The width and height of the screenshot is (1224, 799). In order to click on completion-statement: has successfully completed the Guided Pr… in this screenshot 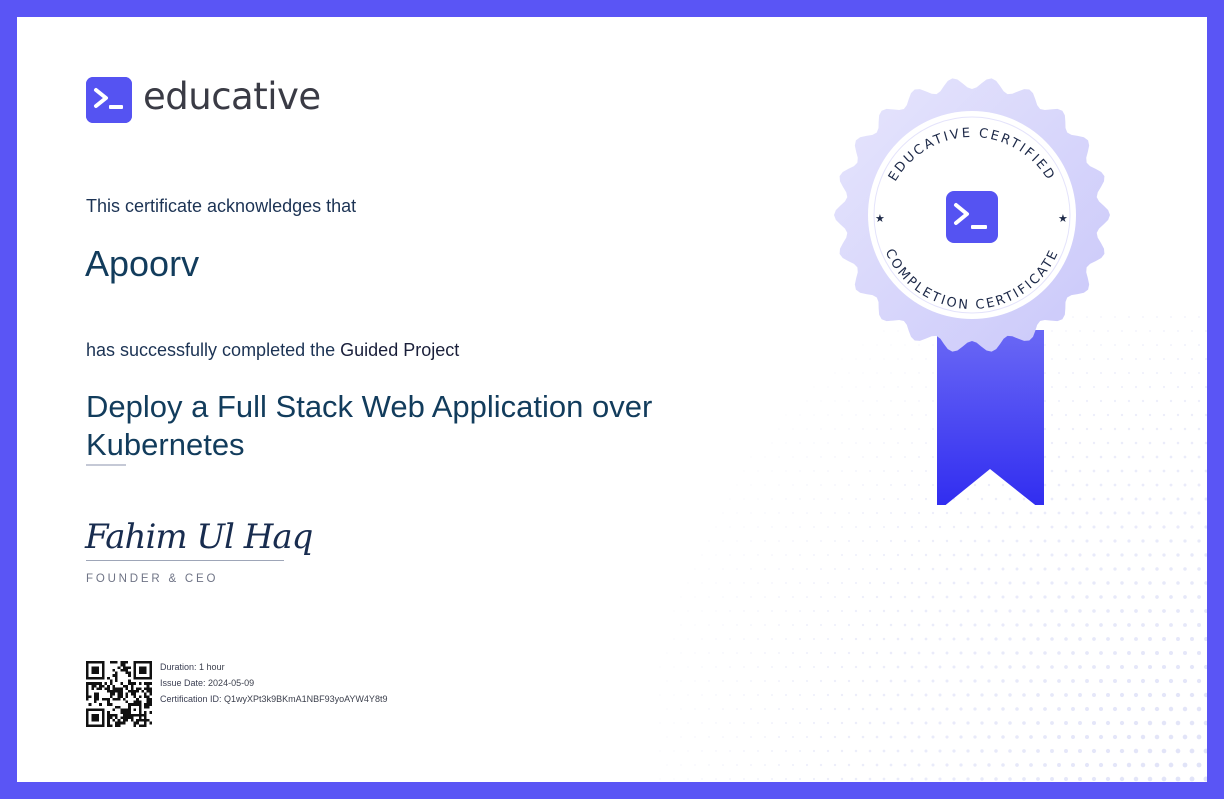, I will do `click(272, 350)`.